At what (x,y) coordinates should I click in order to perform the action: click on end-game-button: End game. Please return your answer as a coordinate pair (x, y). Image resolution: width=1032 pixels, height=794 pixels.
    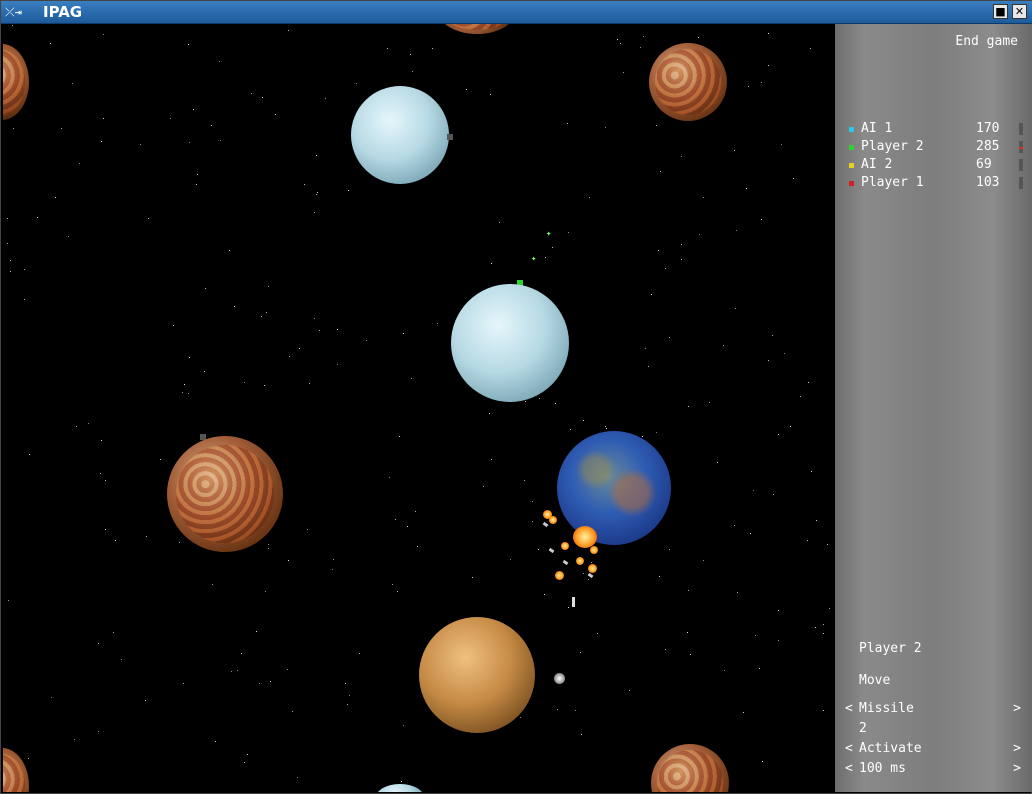
    Looking at the image, I should click on (986, 41).